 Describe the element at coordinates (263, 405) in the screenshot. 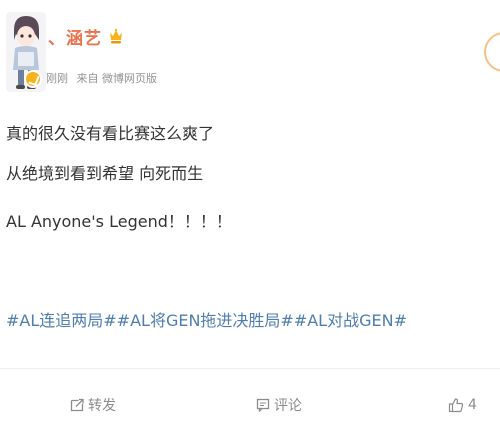

I see `comment-icon` at that location.